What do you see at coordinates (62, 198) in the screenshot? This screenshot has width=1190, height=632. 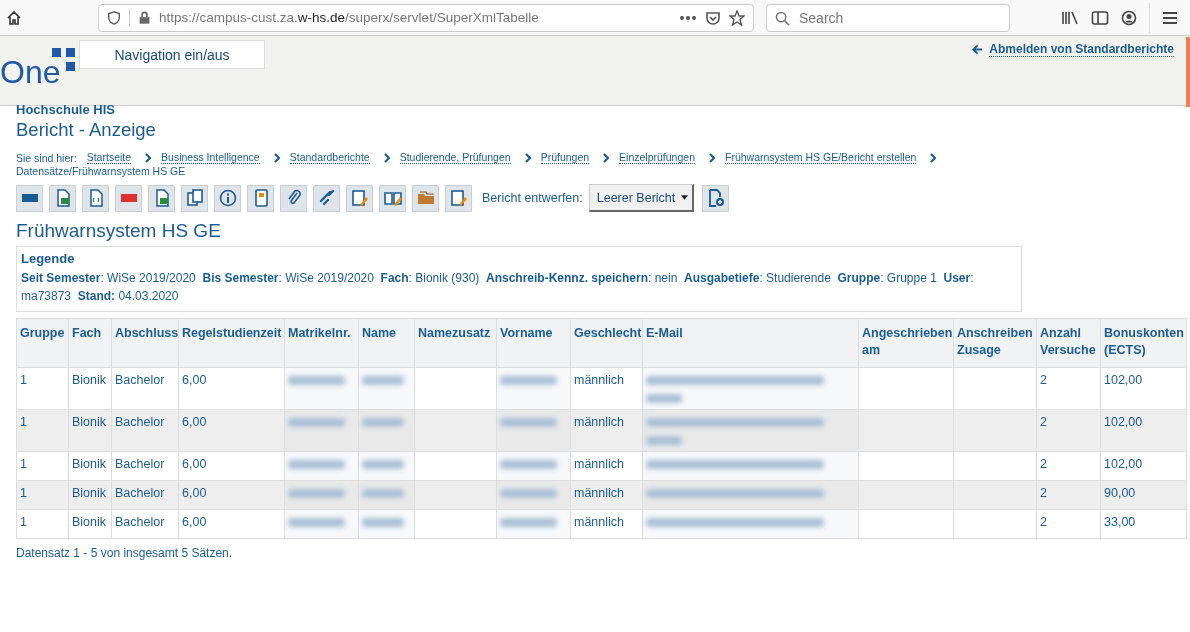 I see `xls-tool-button` at bounding box center [62, 198].